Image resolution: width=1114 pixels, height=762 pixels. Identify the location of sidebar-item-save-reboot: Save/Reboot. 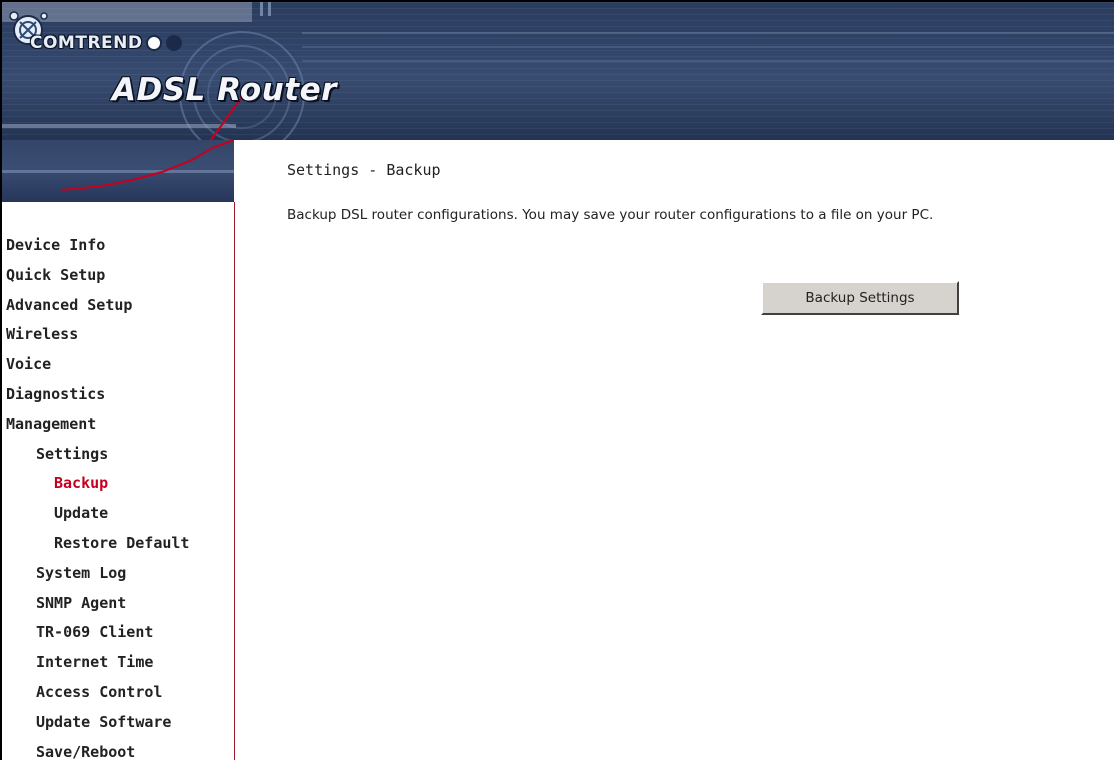
(85, 752).